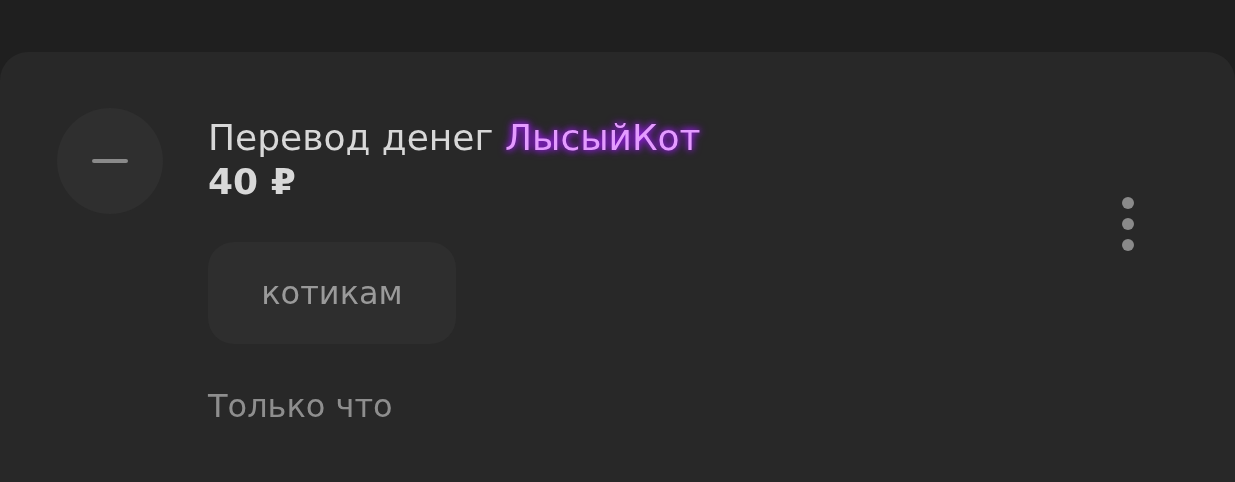  Describe the element at coordinates (332, 293) in the screenshot. I see `message-bubble: котикам` at that location.